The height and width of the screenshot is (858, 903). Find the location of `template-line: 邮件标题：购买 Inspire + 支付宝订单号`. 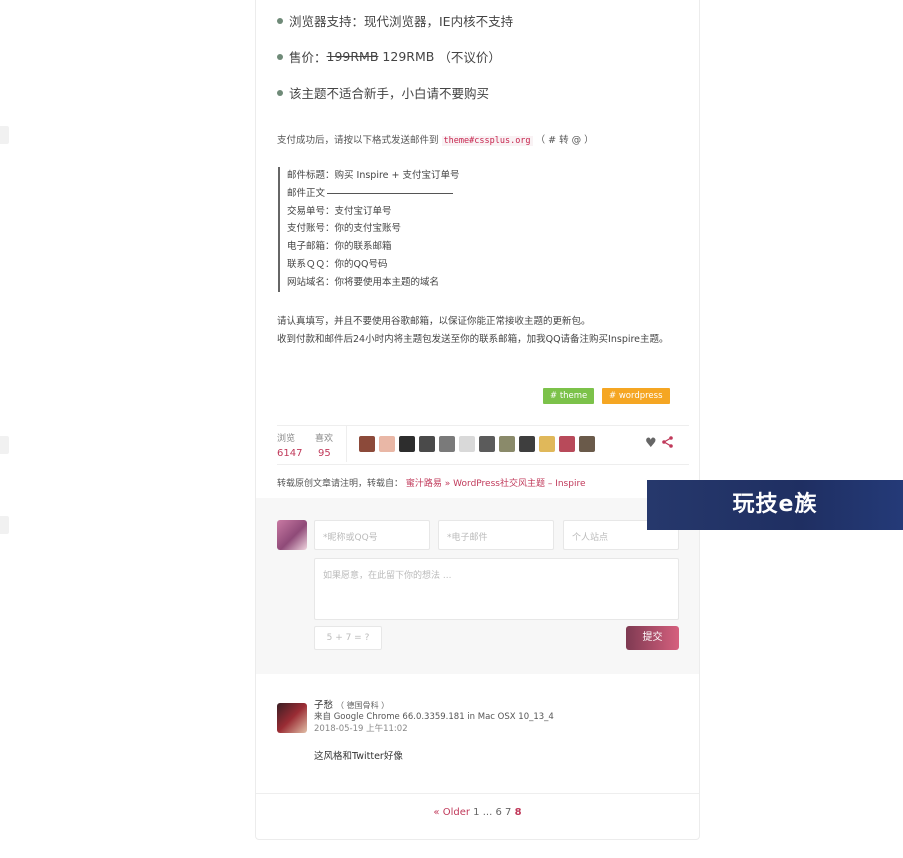

template-line: 邮件标题：购买 Inspire + 支付宝订单号 is located at coordinates (373, 175).